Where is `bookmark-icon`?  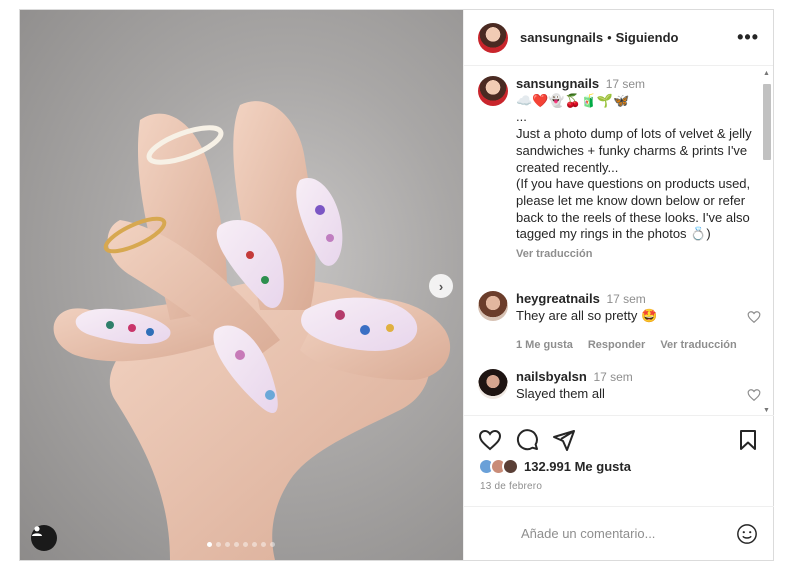
bookmark-icon is located at coordinates (748, 440).